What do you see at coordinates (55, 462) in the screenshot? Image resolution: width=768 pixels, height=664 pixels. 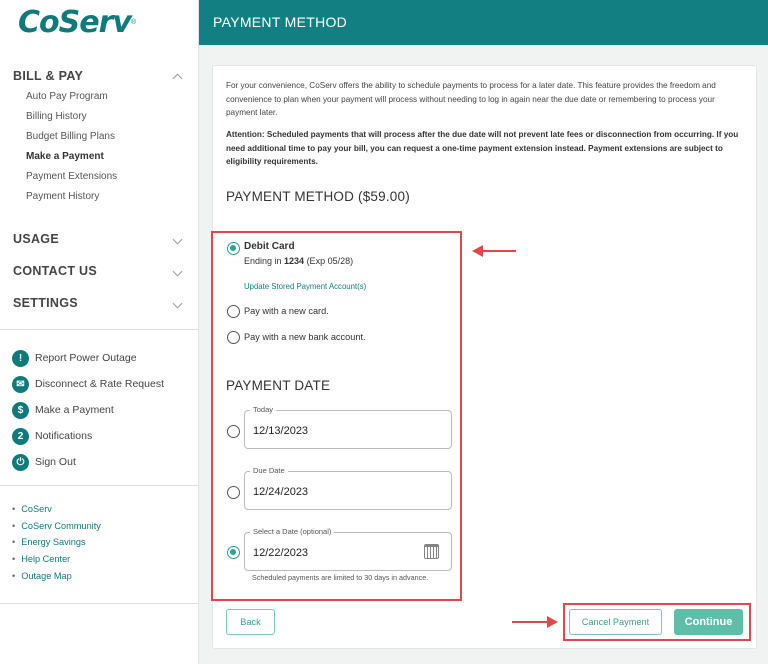 I see `quick-link-label: Sign Out` at bounding box center [55, 462].